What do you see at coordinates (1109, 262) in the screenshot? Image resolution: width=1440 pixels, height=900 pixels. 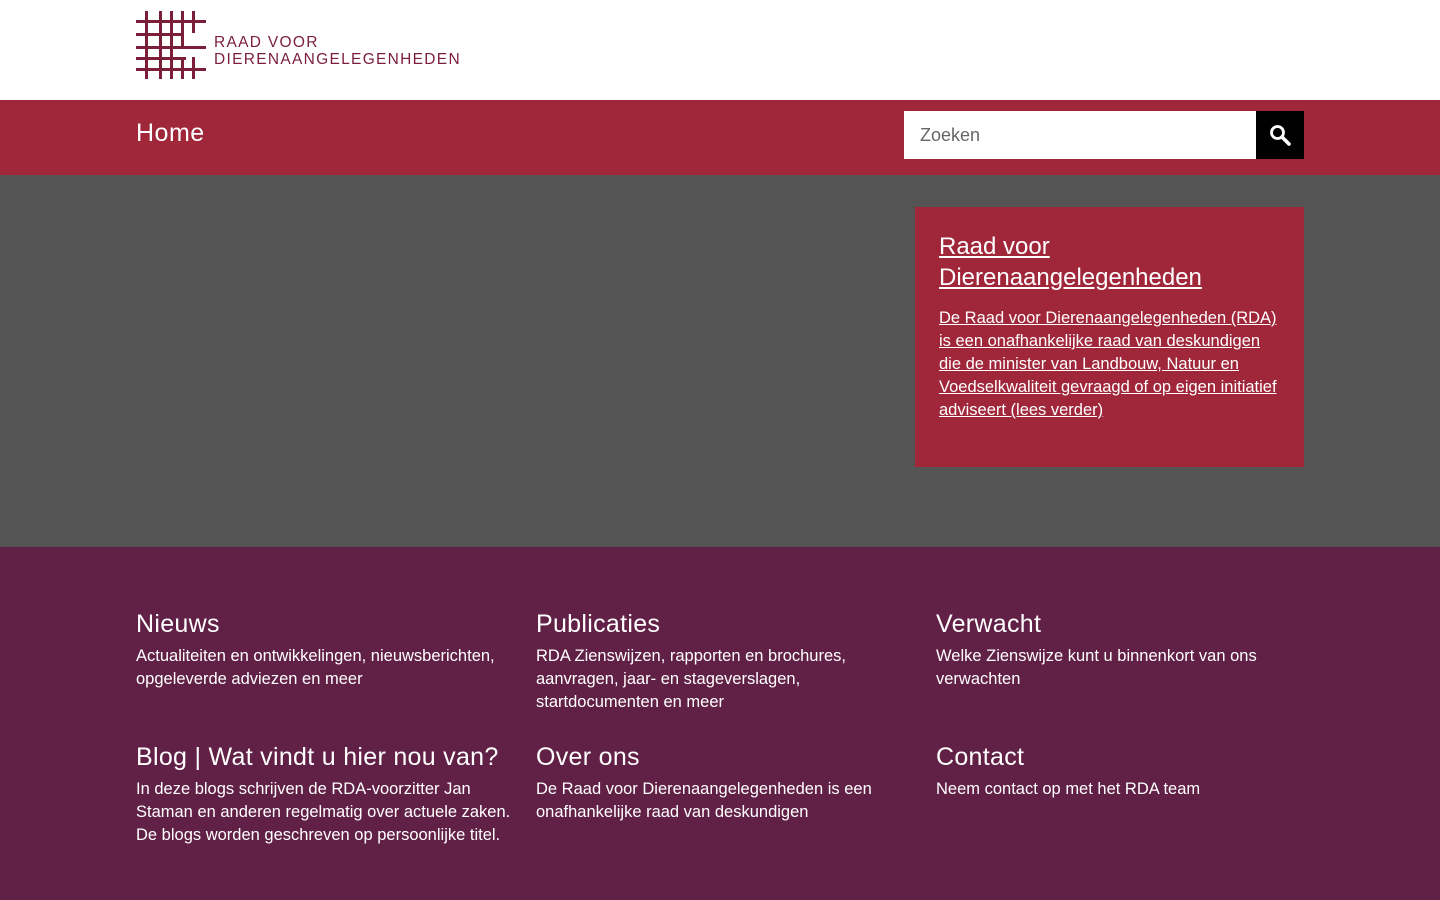 I see `intro-card-title-link: Raad voor Dierenaangelegenheden` at bounding box center [1109, 262].